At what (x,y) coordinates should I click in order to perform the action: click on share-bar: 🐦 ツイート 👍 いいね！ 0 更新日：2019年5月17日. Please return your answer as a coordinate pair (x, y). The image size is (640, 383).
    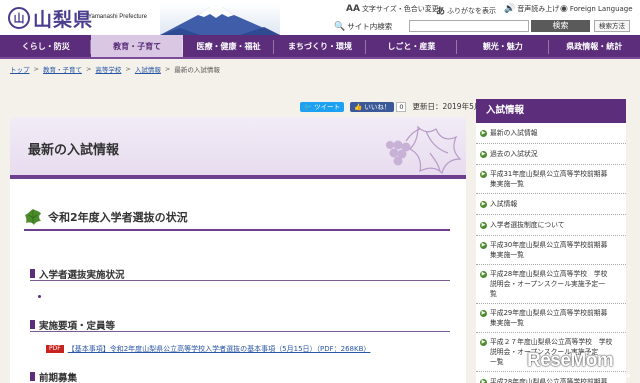
    Looking at the image, I should click on (399, 106).